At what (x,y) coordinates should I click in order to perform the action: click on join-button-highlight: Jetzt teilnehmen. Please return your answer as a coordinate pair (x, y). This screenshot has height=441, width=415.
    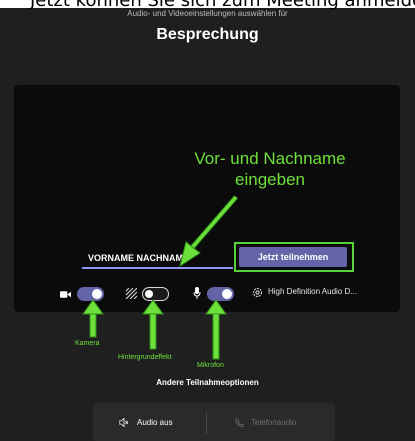
    Looking at the image, I should click on (294, 257).